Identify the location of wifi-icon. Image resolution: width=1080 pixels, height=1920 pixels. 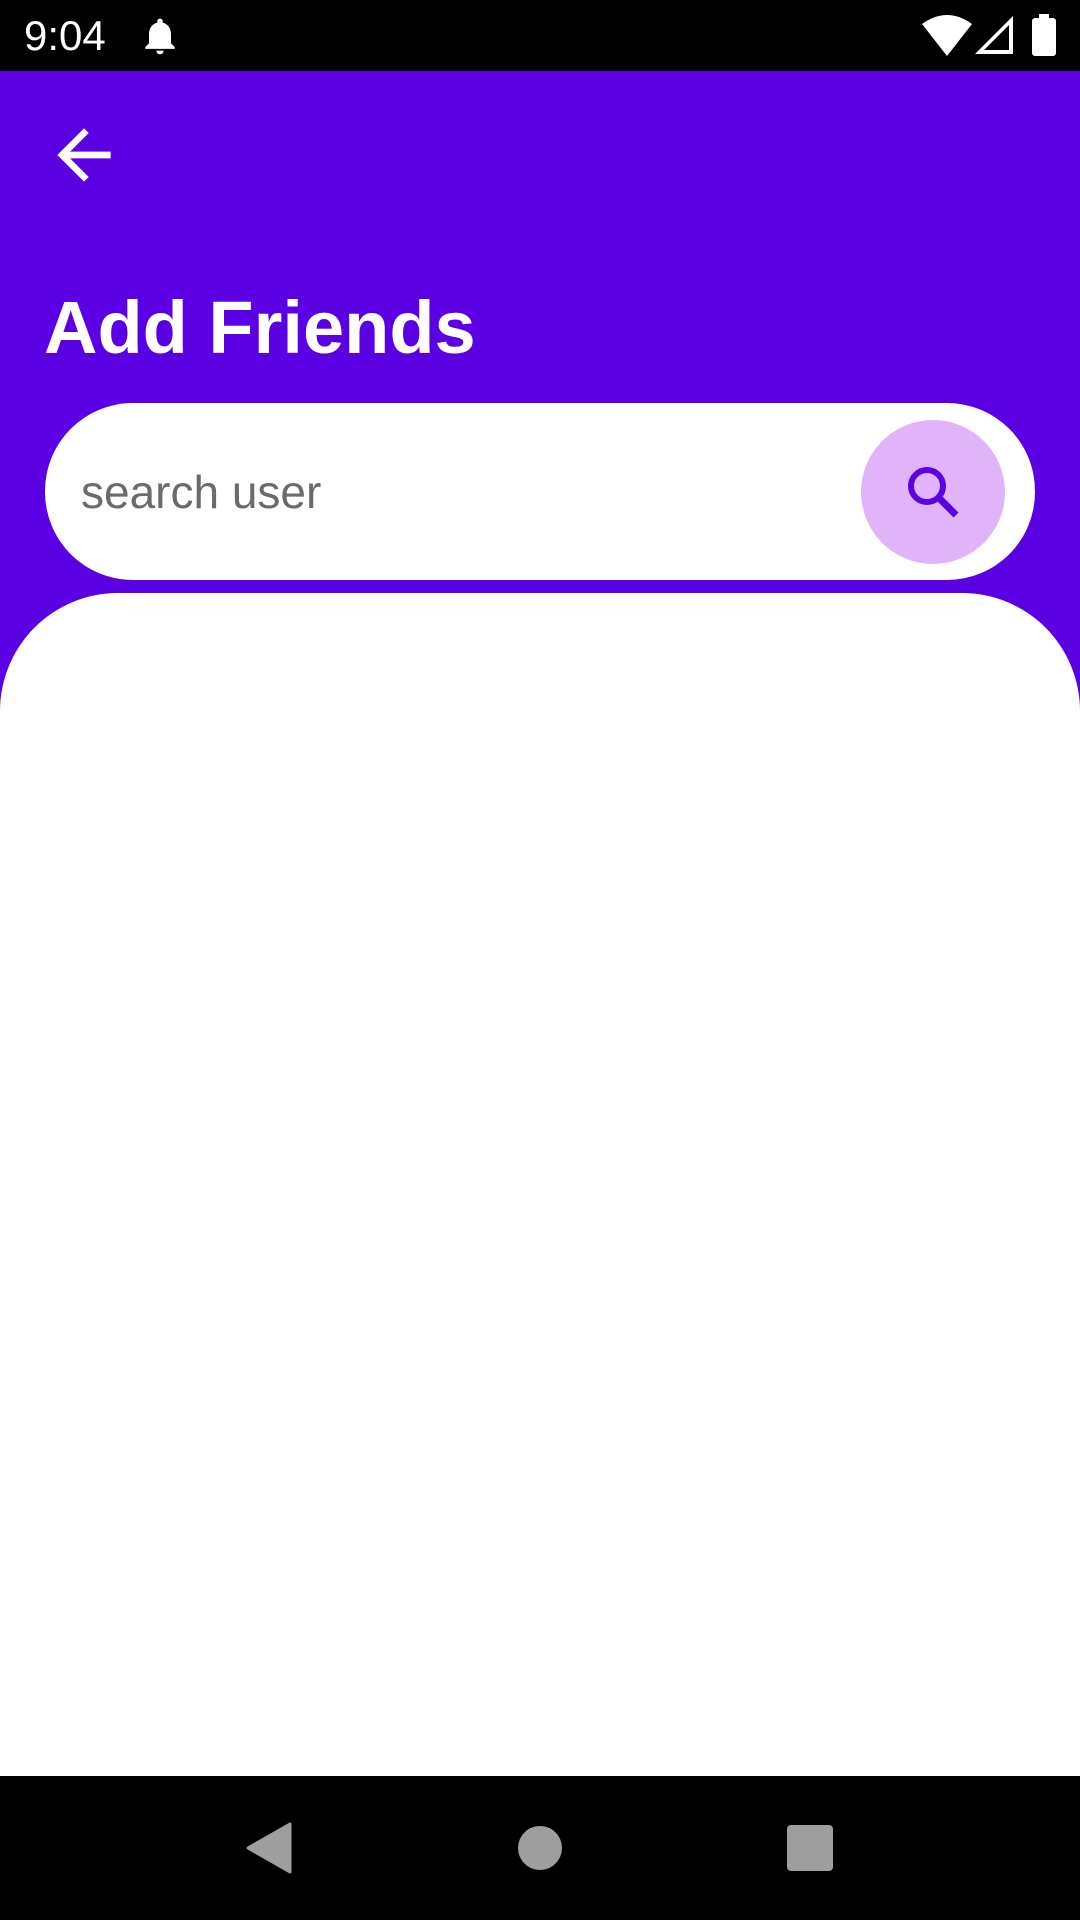
(947, 35).